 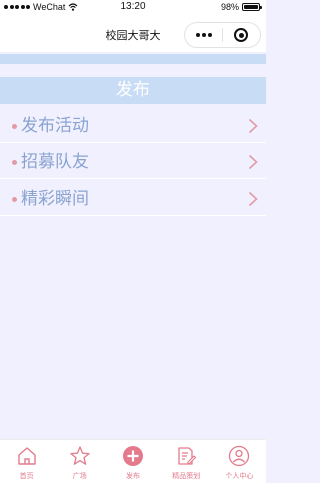 I want to click on mini-program-capsule, so click(x=222, y=35).